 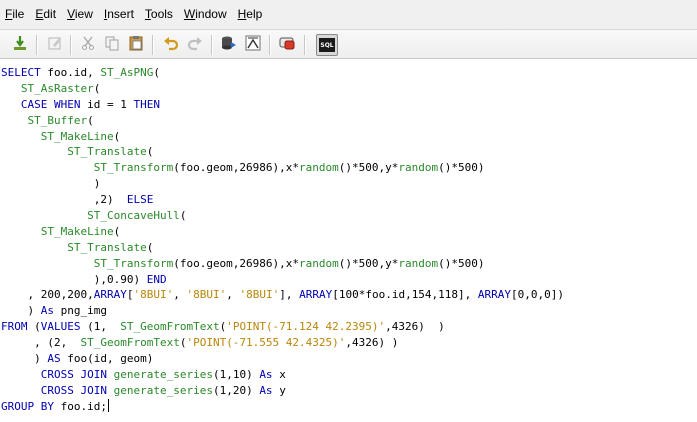 I want to click on code-token: ST_Translate, so click(x=107, y=152).